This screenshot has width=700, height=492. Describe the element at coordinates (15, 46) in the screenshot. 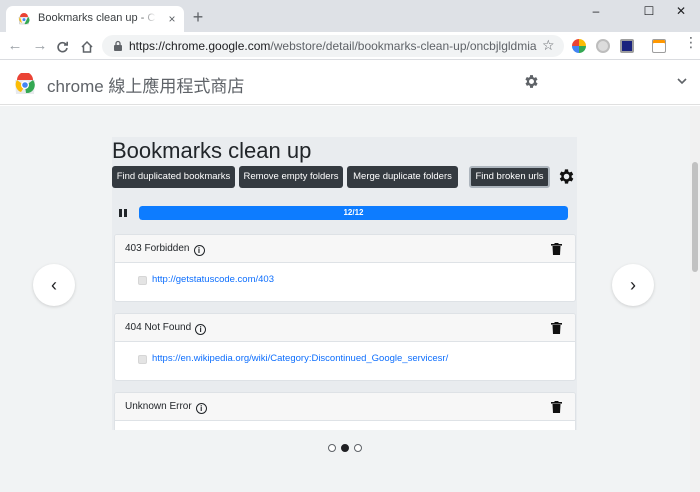

I see `back-arrow-icon: ←` at that location.